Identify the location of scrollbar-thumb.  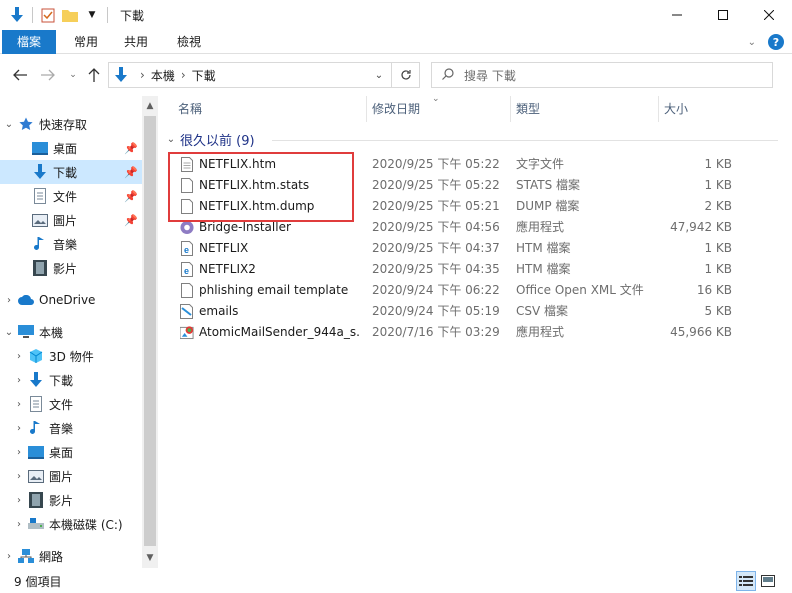
(150, 331).